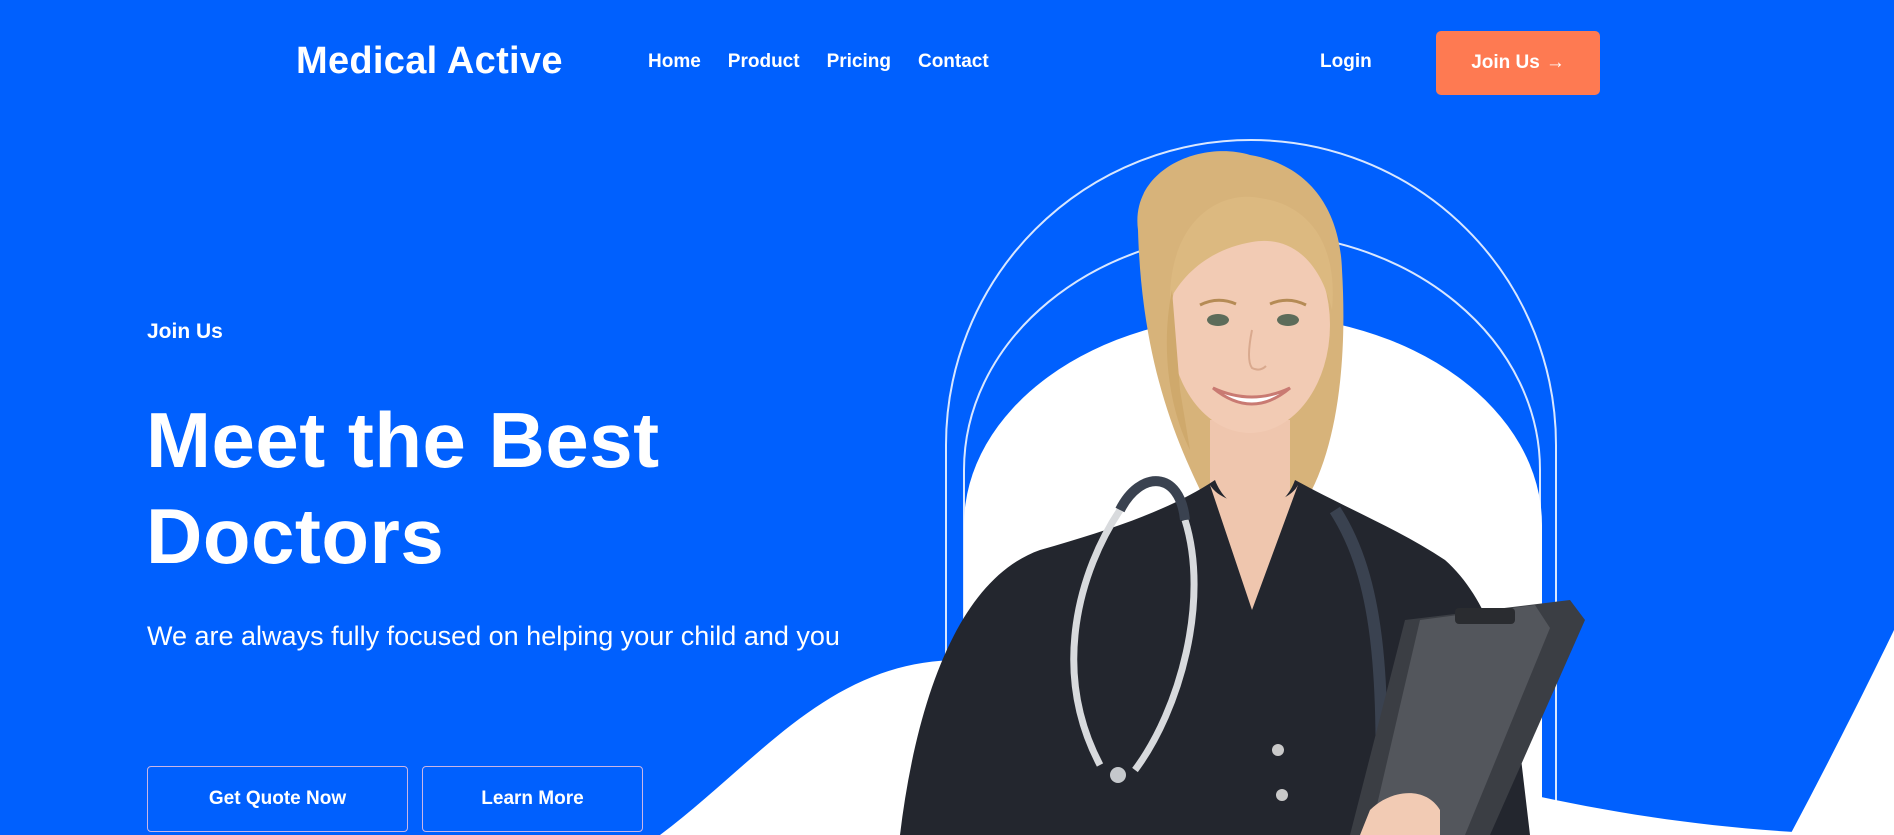 The height and width of the screenshot is (835, 1894). Describe the element at coordinates (277, 799) in the screenshot. I see `get-quote-button: Get Quote Now` at that location.